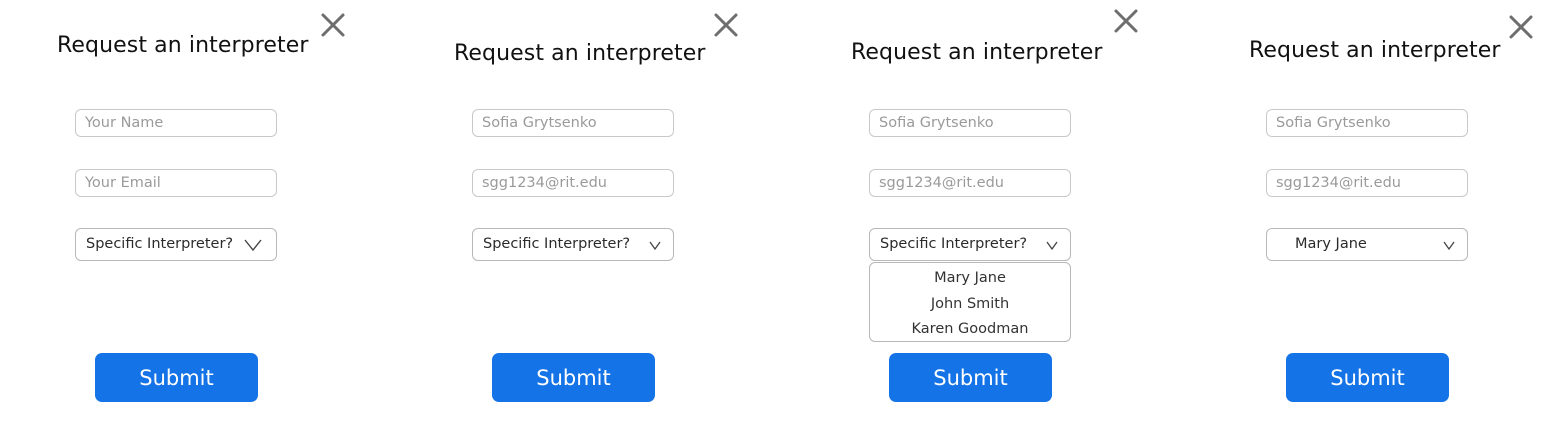 This screenshot has width=1548, height=445. What do you see at coordinates (970, 329) in the screenshot?
I see `dropdown-option-karen-goodman: Karen Goodman` at bounding box center [970, 329].